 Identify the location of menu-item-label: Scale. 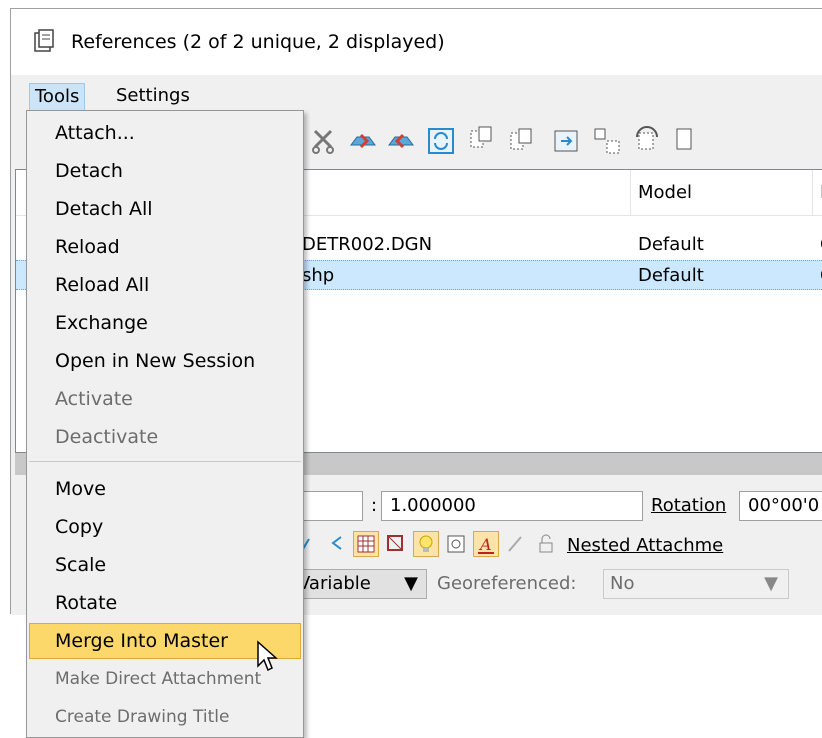
(81, 565).